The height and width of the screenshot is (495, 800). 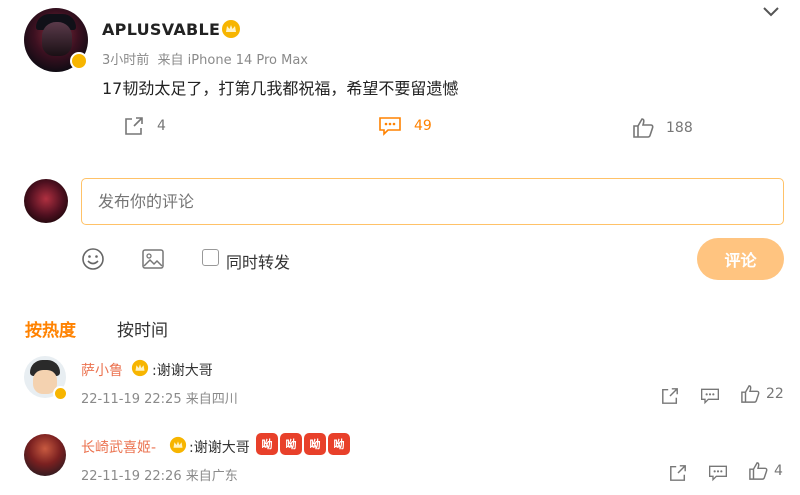 I want to click on repost-checkbox-label: 同时转发, so click(x=258, y=261).